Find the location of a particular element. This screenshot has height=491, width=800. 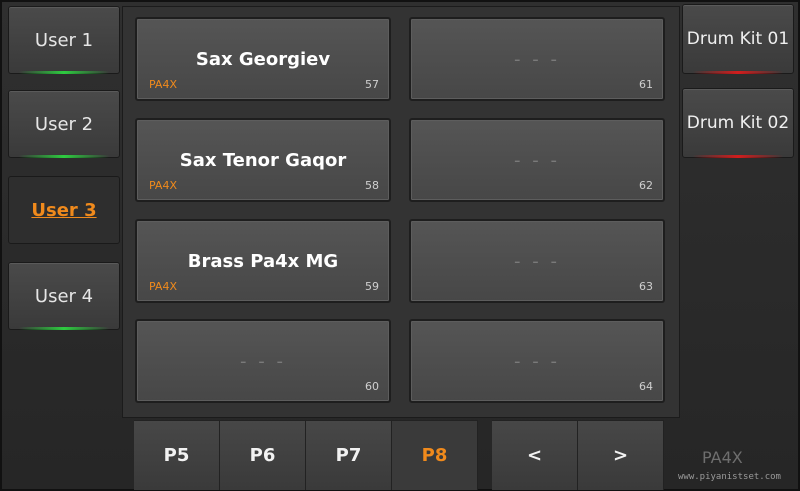

sound-slot-62: - - - 62 is located at coordinates (537, 160).